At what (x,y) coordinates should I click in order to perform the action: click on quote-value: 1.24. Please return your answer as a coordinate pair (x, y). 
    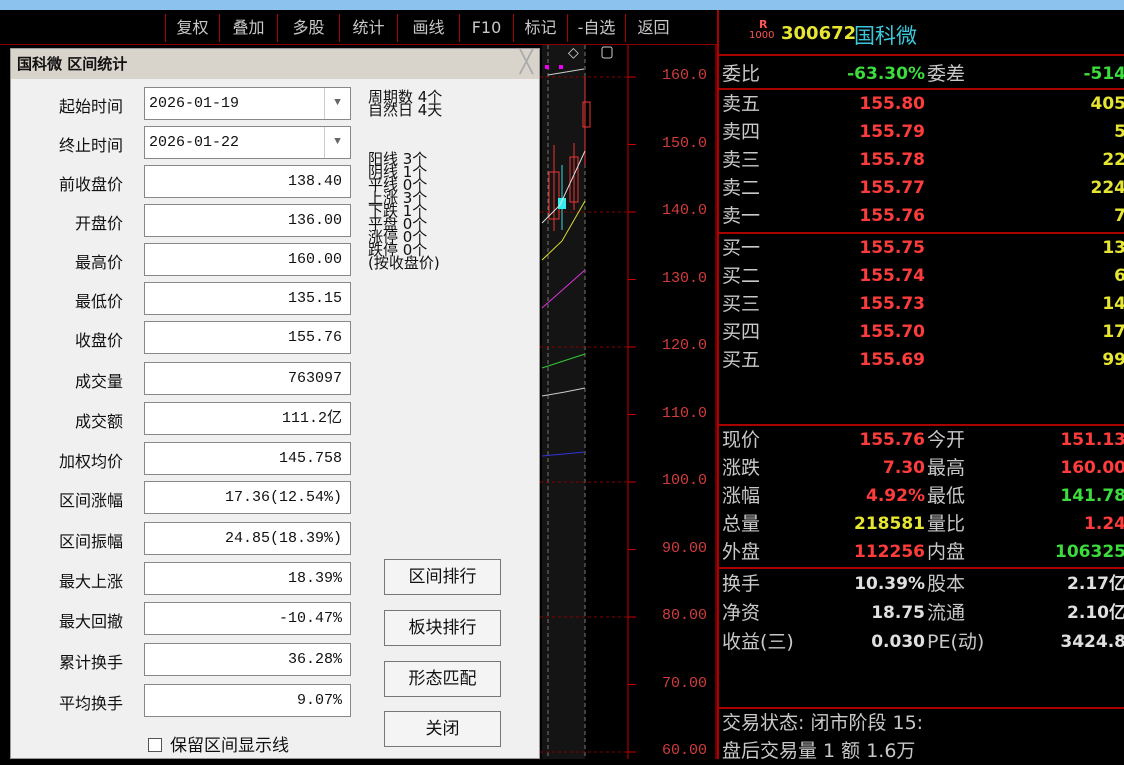
    Looking at the image, I should click on (1104, 524).